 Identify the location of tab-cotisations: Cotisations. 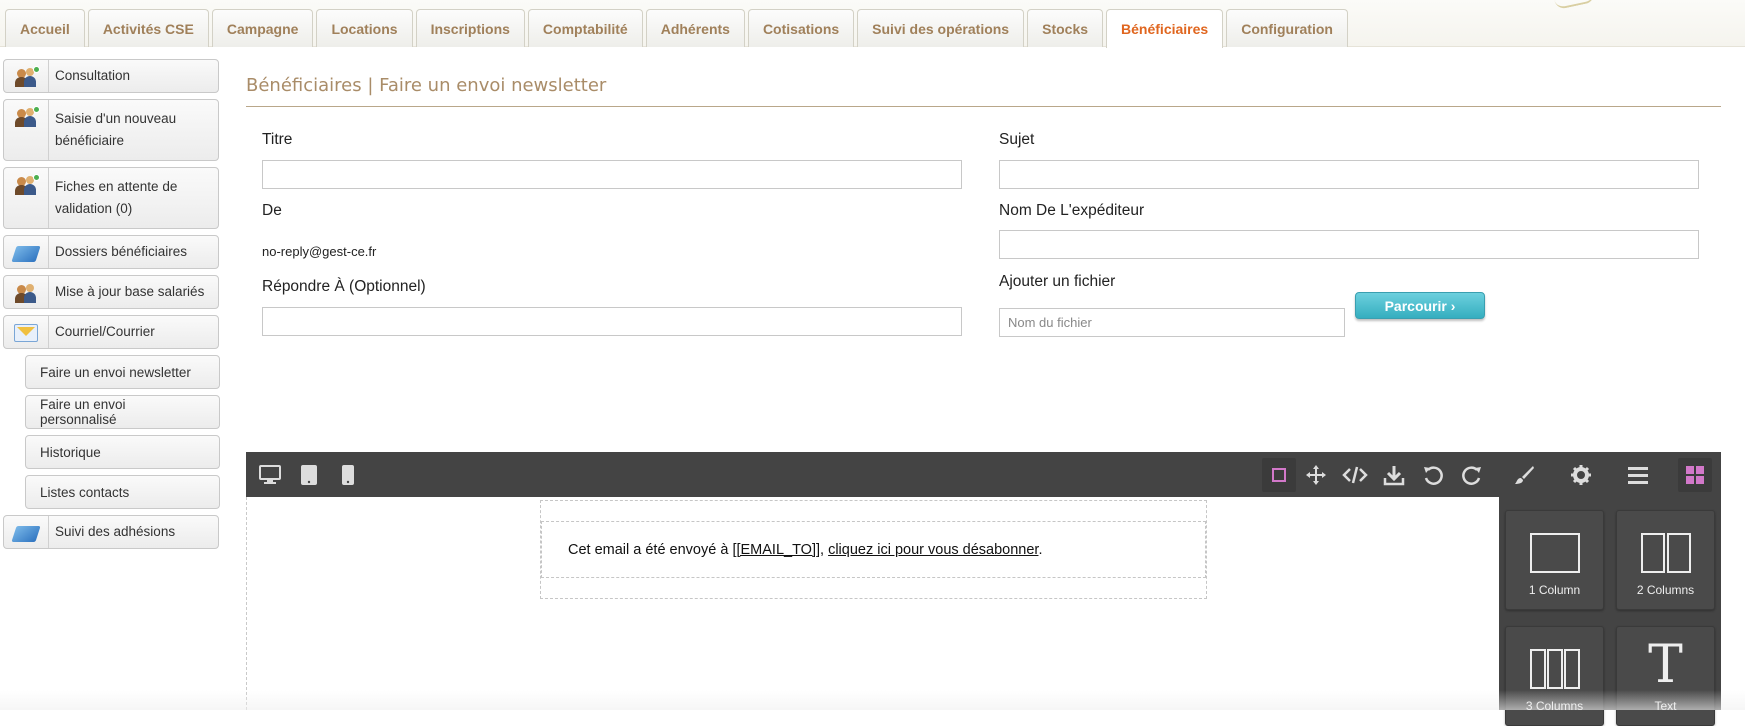
(801, 28).